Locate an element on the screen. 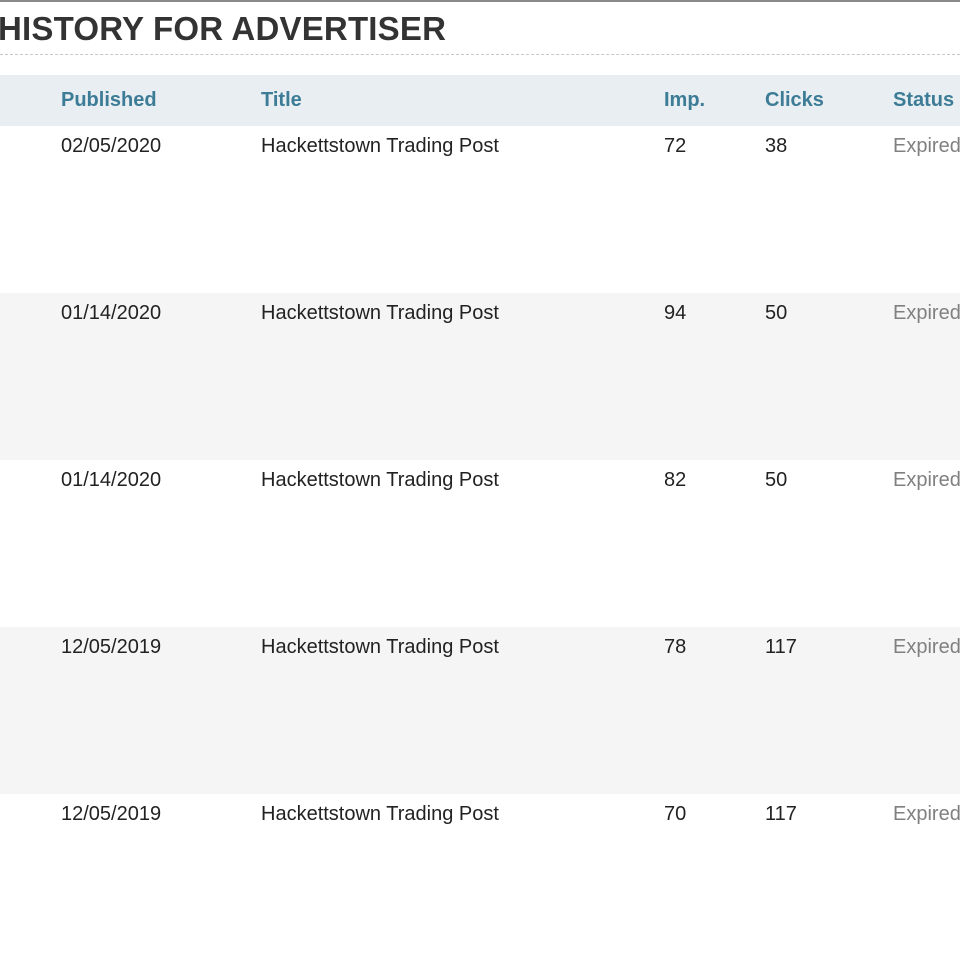 The height and width of the screenshot is (960, 960). top-border is located at coordinates (480, 1).